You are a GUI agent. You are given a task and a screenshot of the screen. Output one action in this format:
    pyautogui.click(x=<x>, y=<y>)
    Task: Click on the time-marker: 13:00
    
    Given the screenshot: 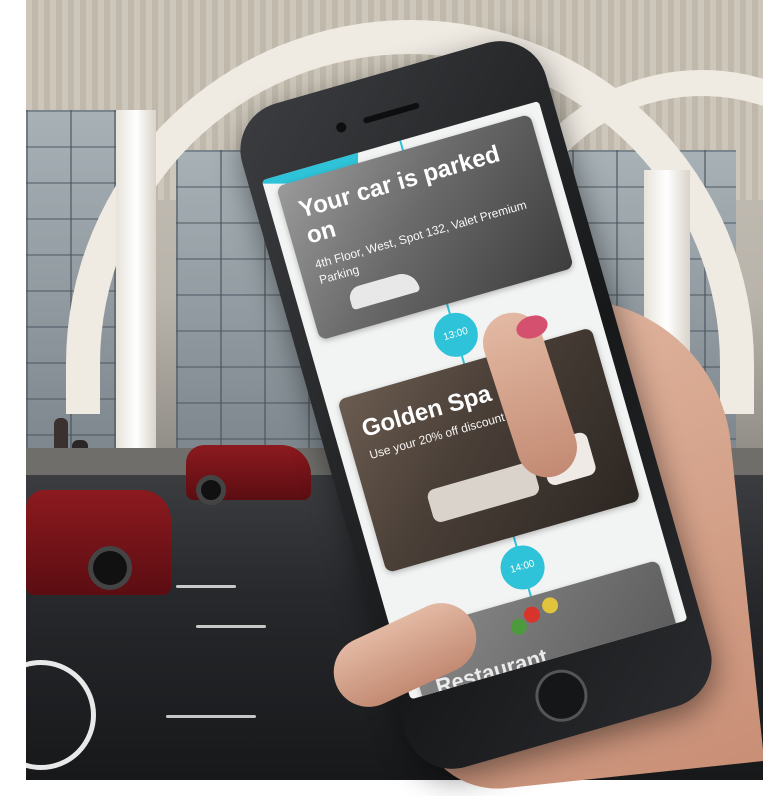 What is the action you would take?
    pyautogui.click(x=456, y=335)
    